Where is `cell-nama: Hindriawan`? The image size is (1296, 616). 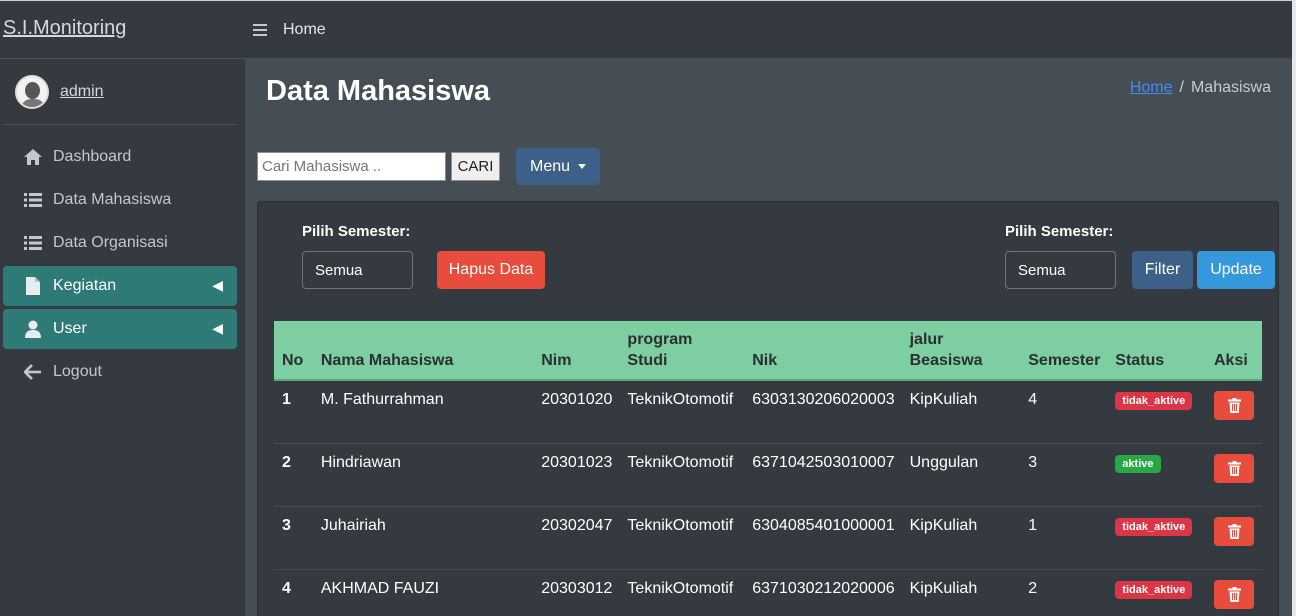
cell-nama: Hindriawan is located at coordinates (423, 474).